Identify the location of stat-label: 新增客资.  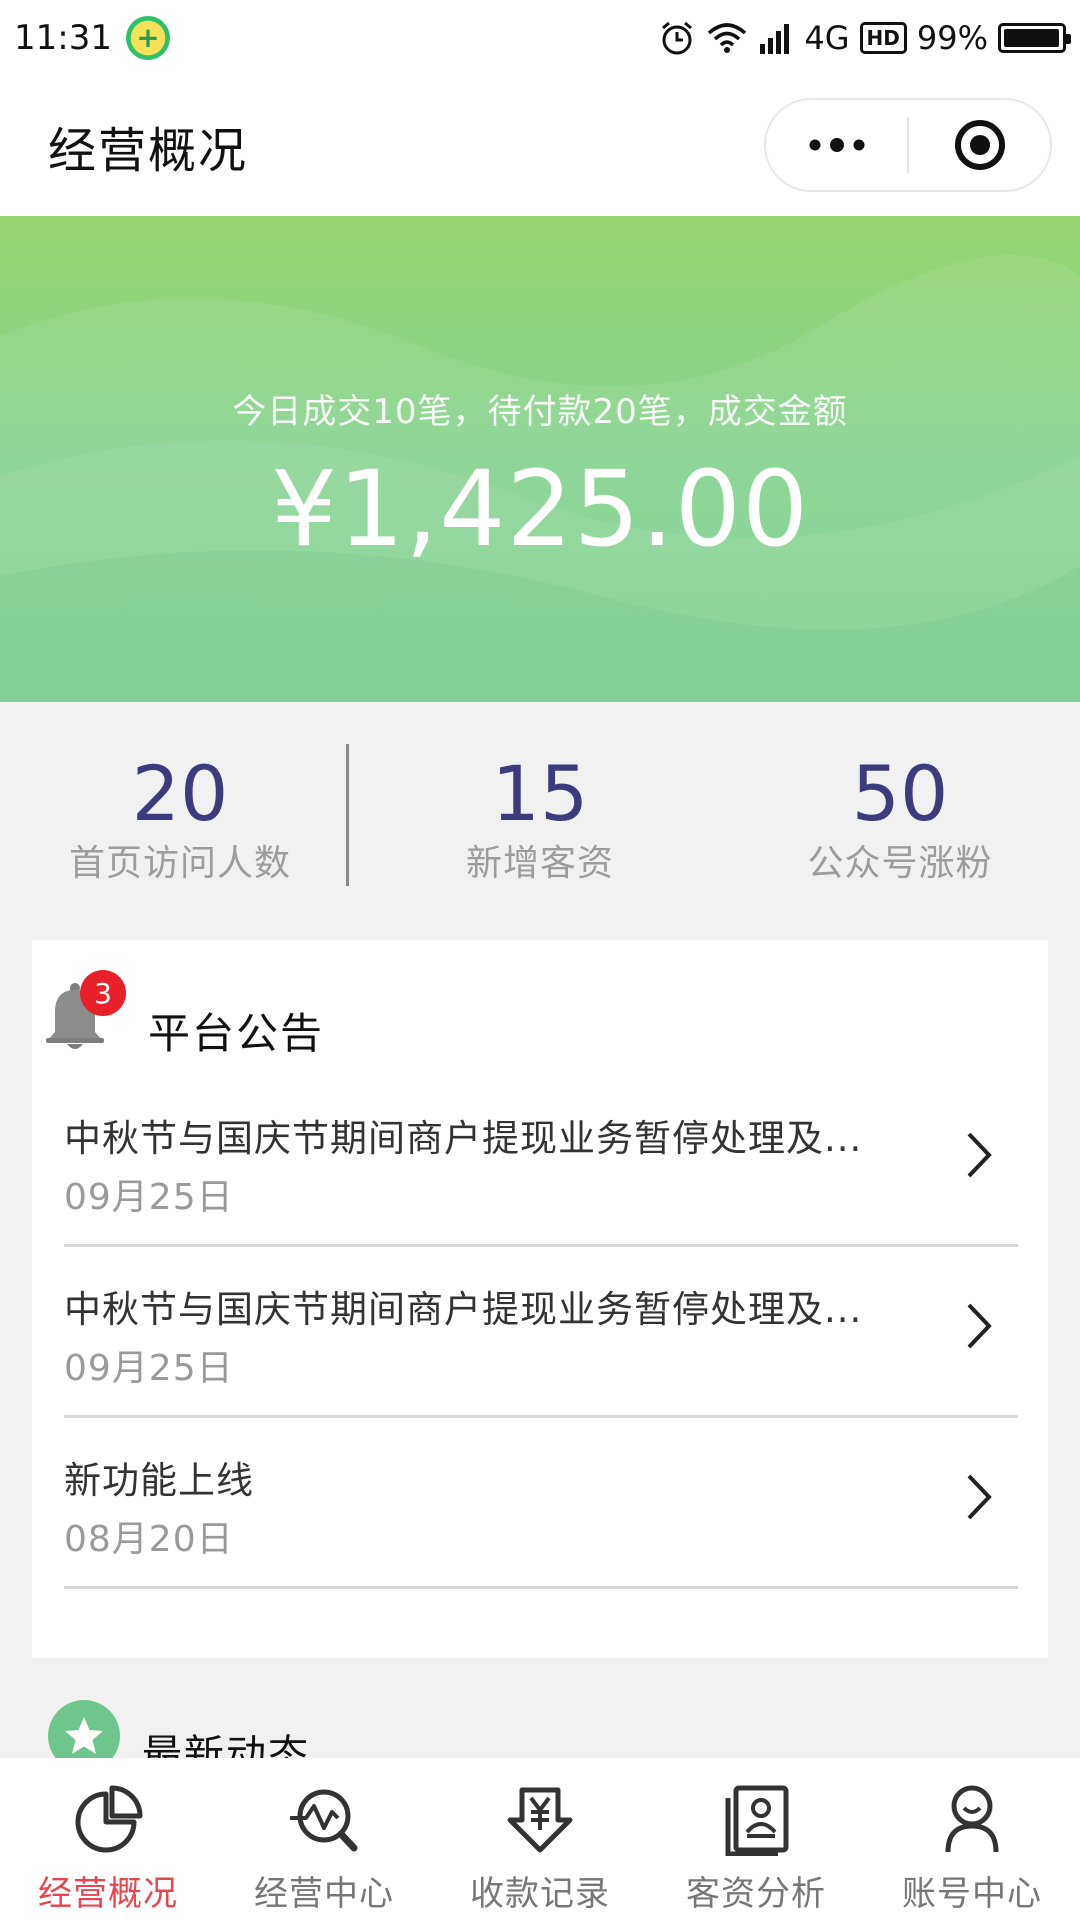
(539, 863).